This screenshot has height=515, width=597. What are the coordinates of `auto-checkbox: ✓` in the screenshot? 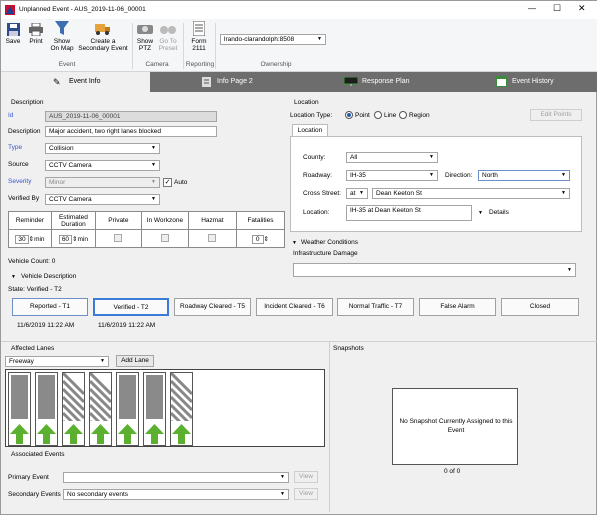 It's located at (167, 182).